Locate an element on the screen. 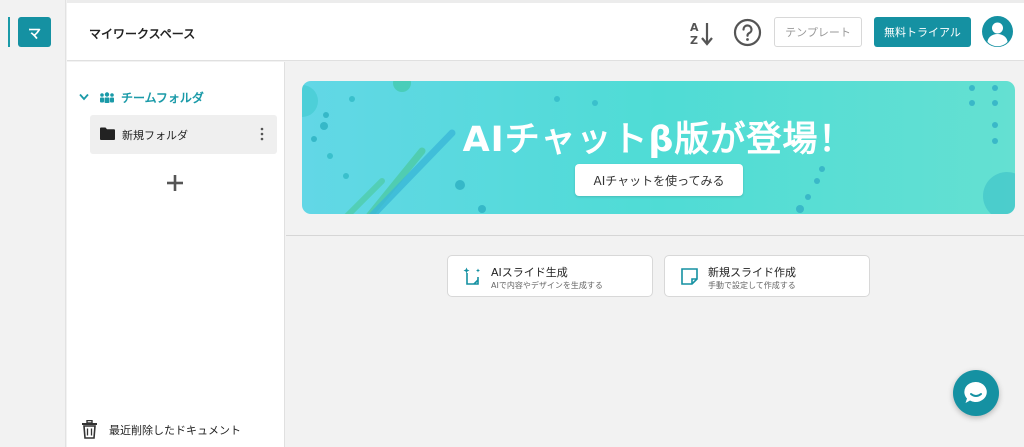  folder-item: 新規フォルダ is located at coordinates (183, 134).